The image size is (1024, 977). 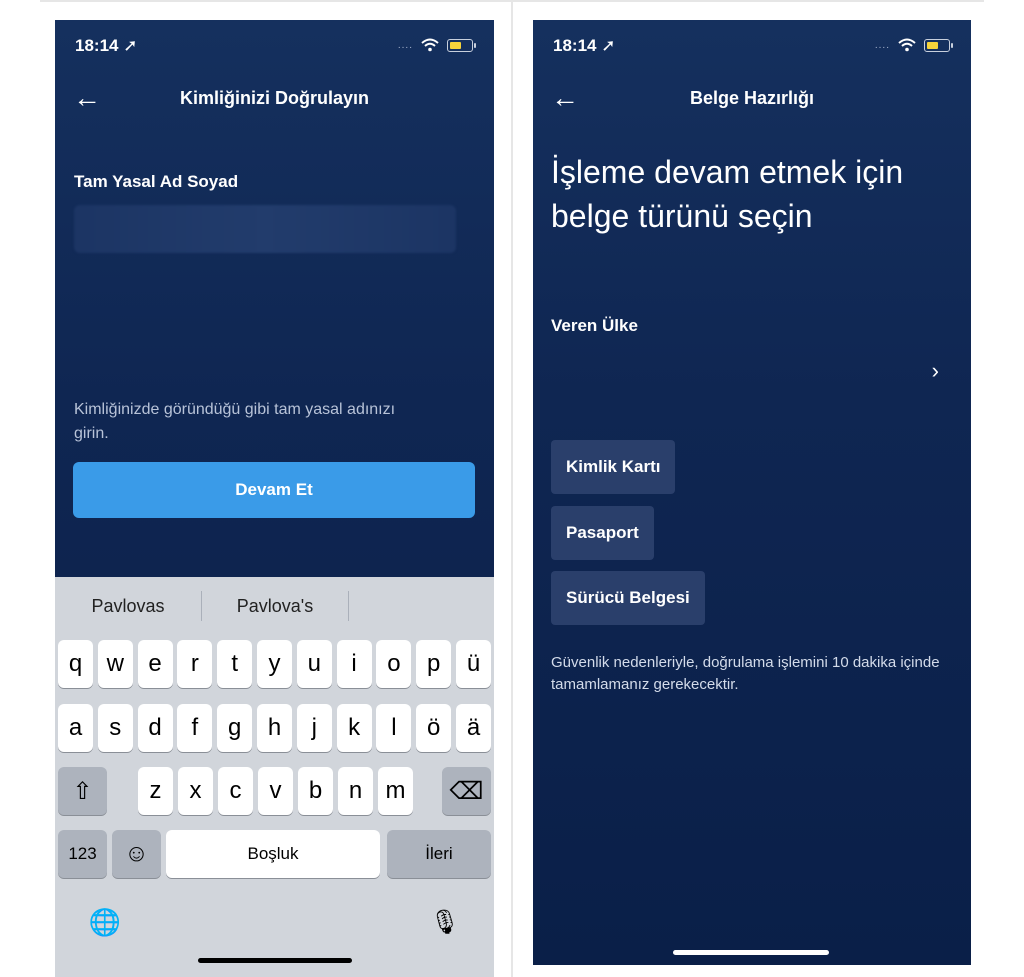 What do you see at coordinates (466, 791) in the screenshot?
I see `backspace-key: ⌫` at bounding box center [466, 791].